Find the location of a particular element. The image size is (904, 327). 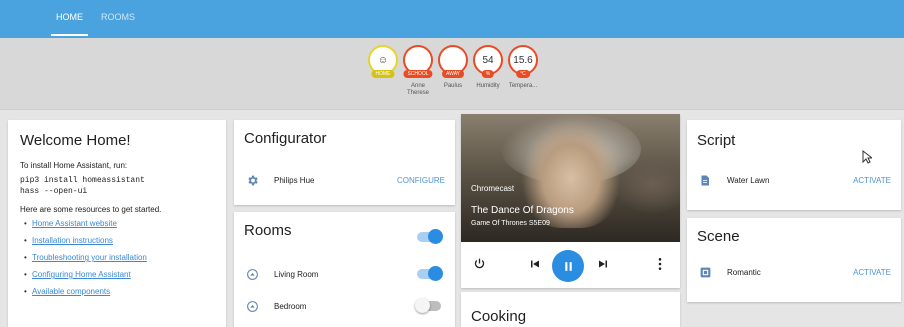

top-bar: HOME ROOMS is located at coordinates (452, 19).